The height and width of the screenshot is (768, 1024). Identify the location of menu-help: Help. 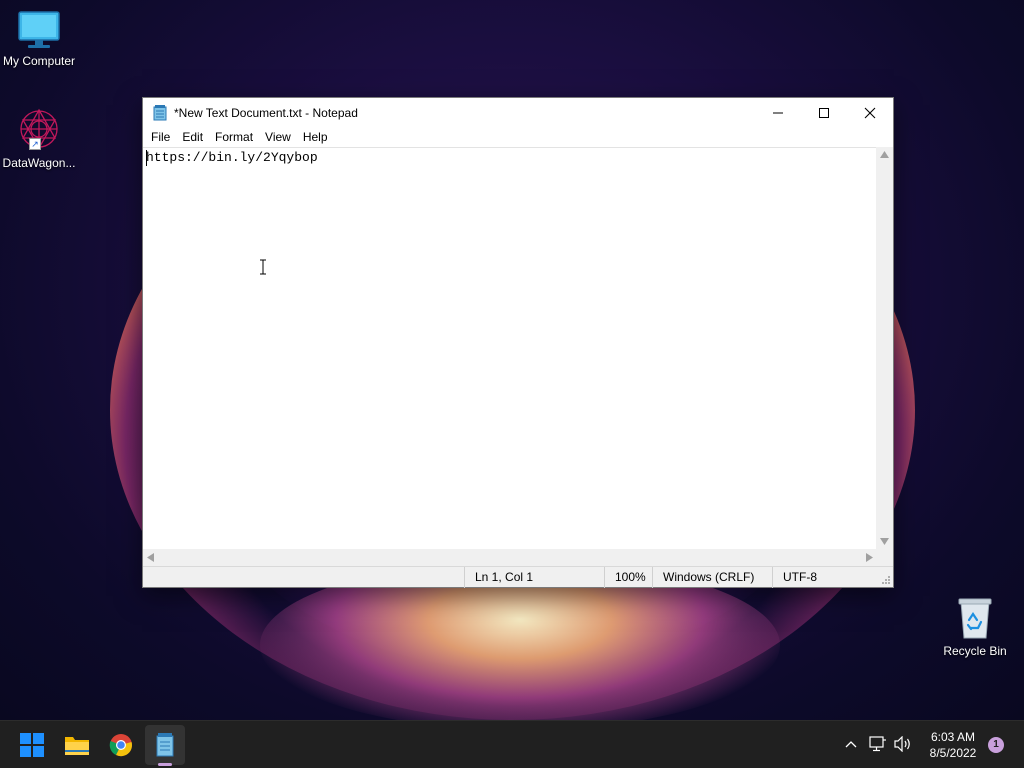
(315, 137).